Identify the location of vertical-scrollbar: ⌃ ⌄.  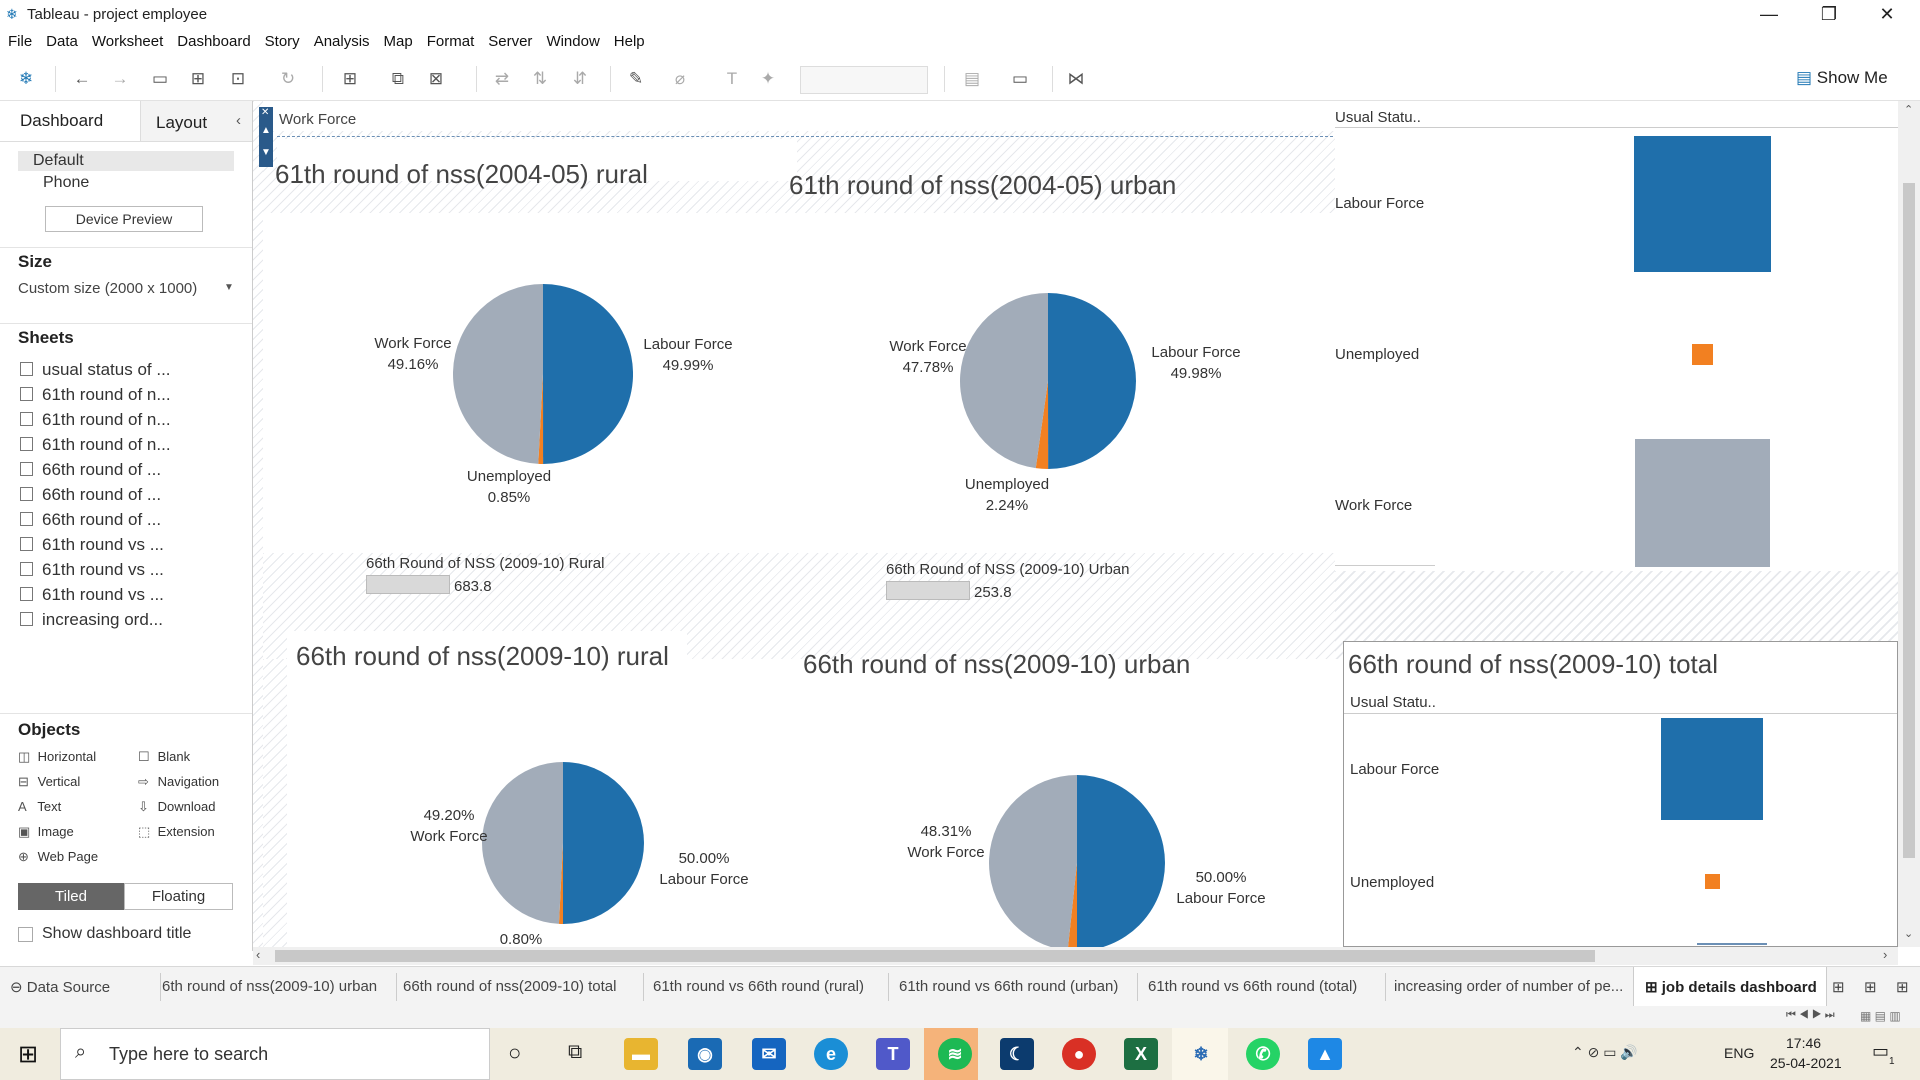
(1909, 524).